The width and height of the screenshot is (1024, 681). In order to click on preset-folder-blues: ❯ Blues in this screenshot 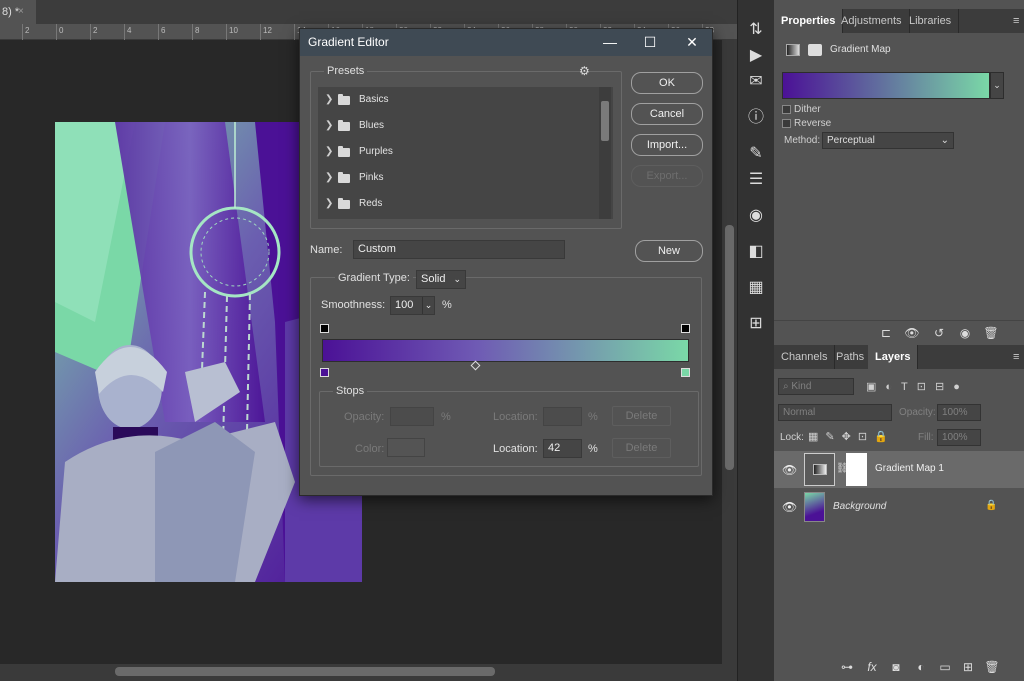, I will do `click(458, 126)`.